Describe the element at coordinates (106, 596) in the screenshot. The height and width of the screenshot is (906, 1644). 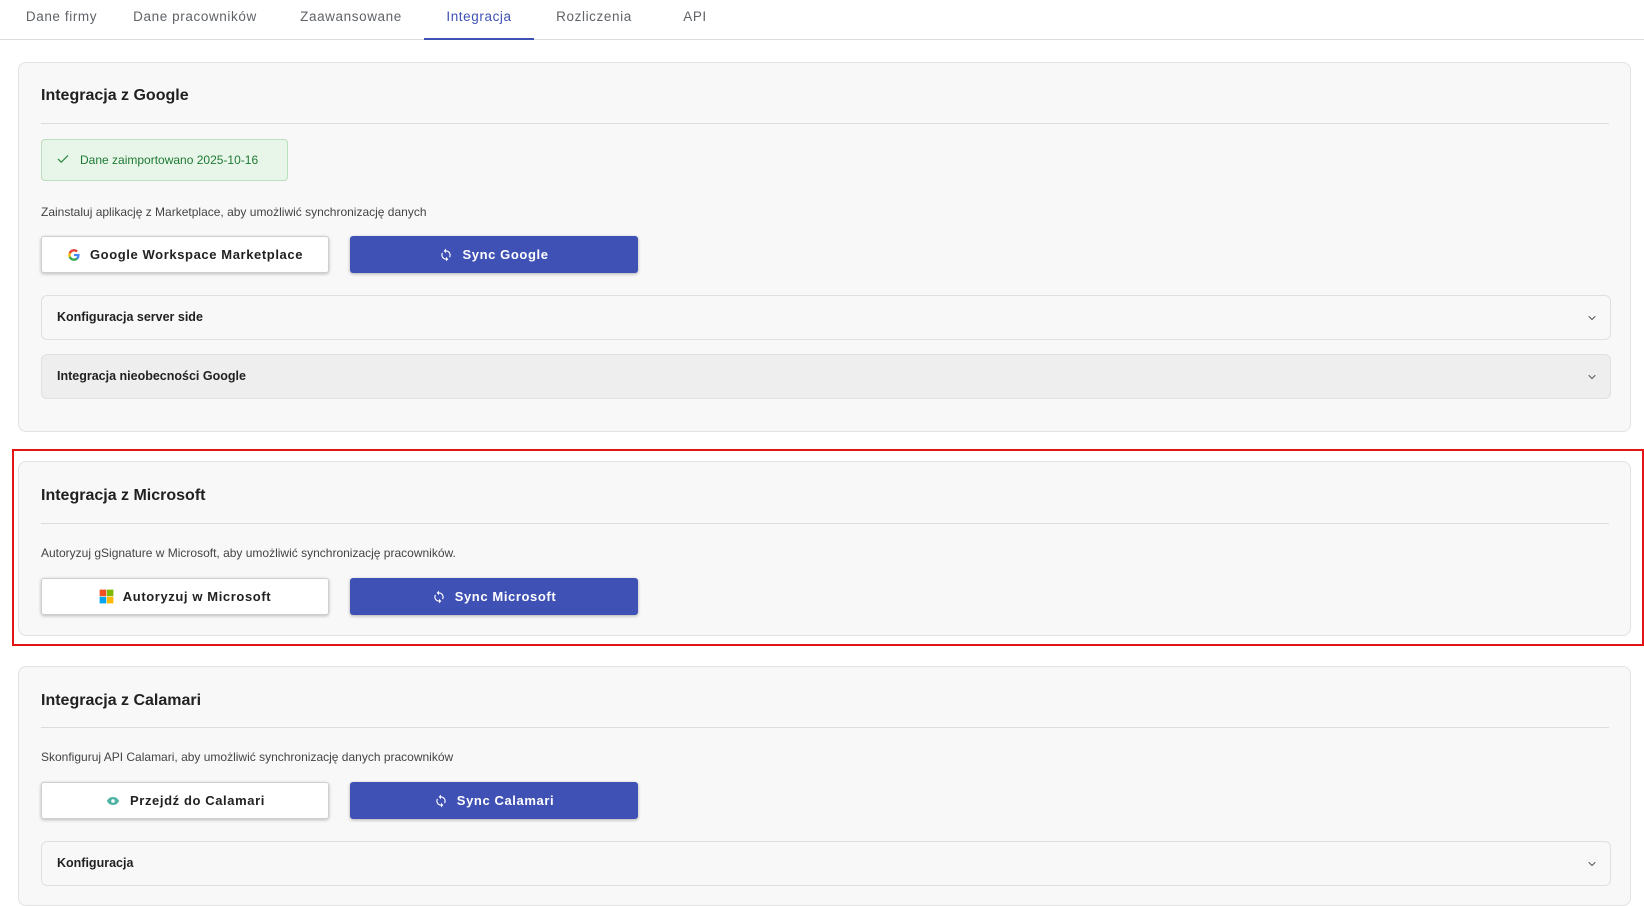
I see `microsoft-logo-icon` at that location.